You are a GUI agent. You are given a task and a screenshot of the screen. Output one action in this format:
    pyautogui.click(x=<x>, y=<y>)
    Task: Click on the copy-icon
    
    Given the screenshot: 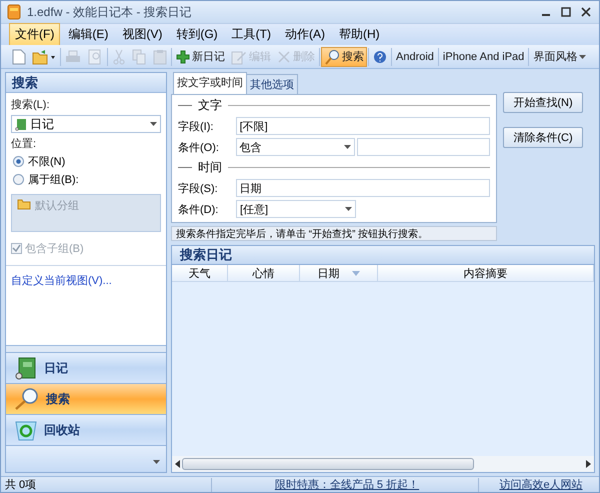 What is the action you would take?
    pyautogui.click(x=139, y=56)
    